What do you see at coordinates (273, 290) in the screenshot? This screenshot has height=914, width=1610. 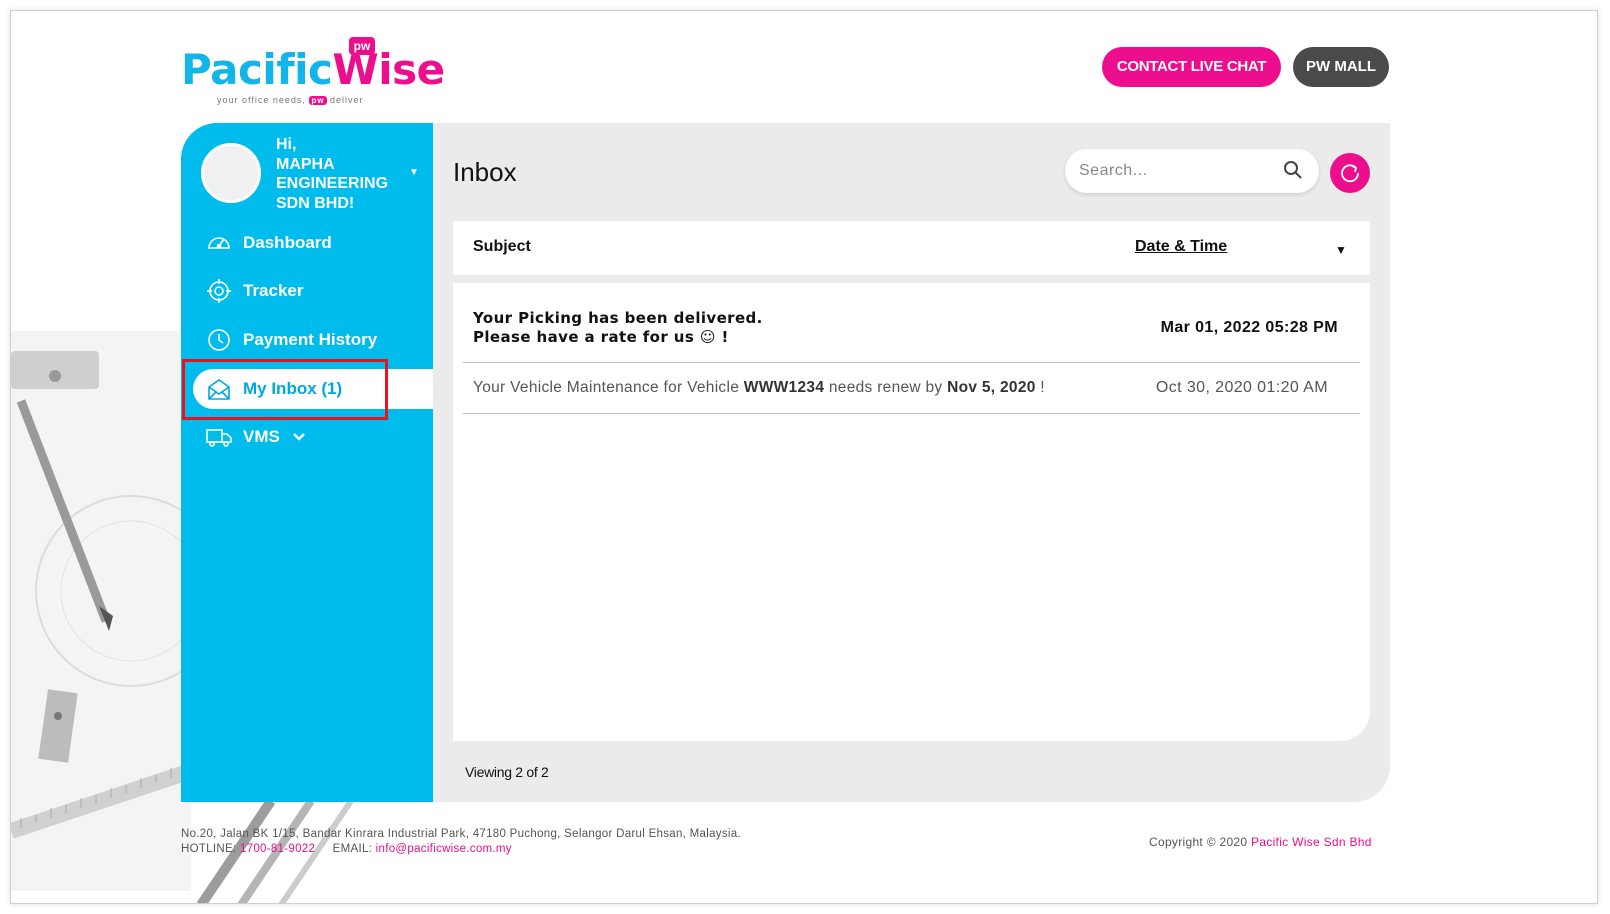 I see `sidebar-item-label: Tracker` at bounding box center [273, 290].